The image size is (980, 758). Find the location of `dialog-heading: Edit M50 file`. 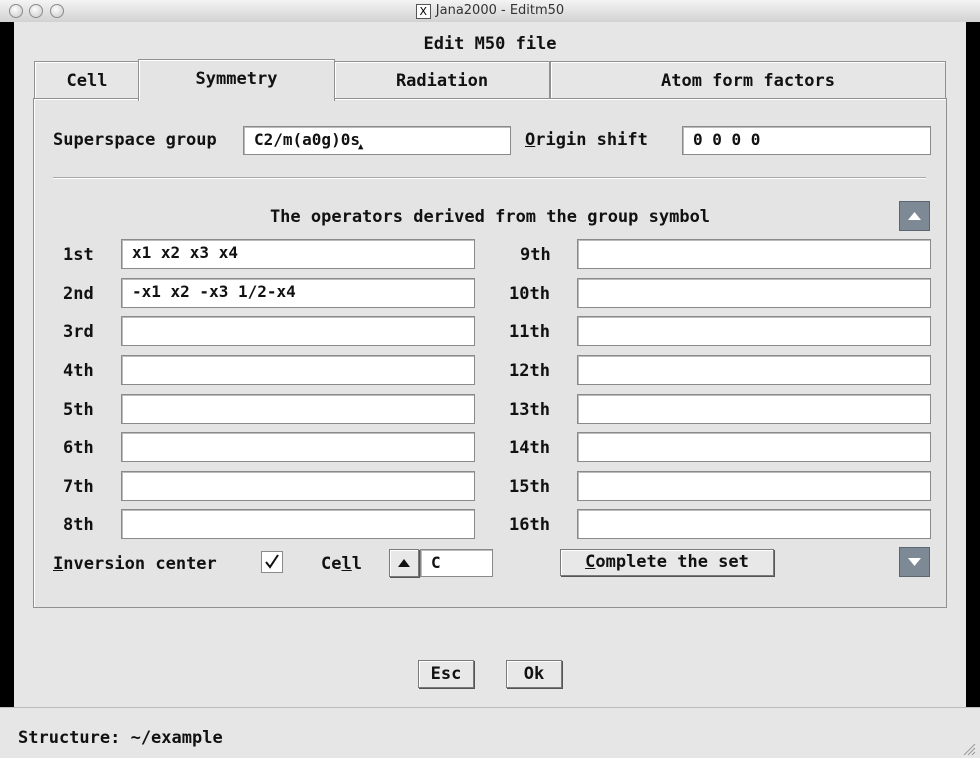

dialog-heading: Edit M50 file is located at coordinates (490, 44).